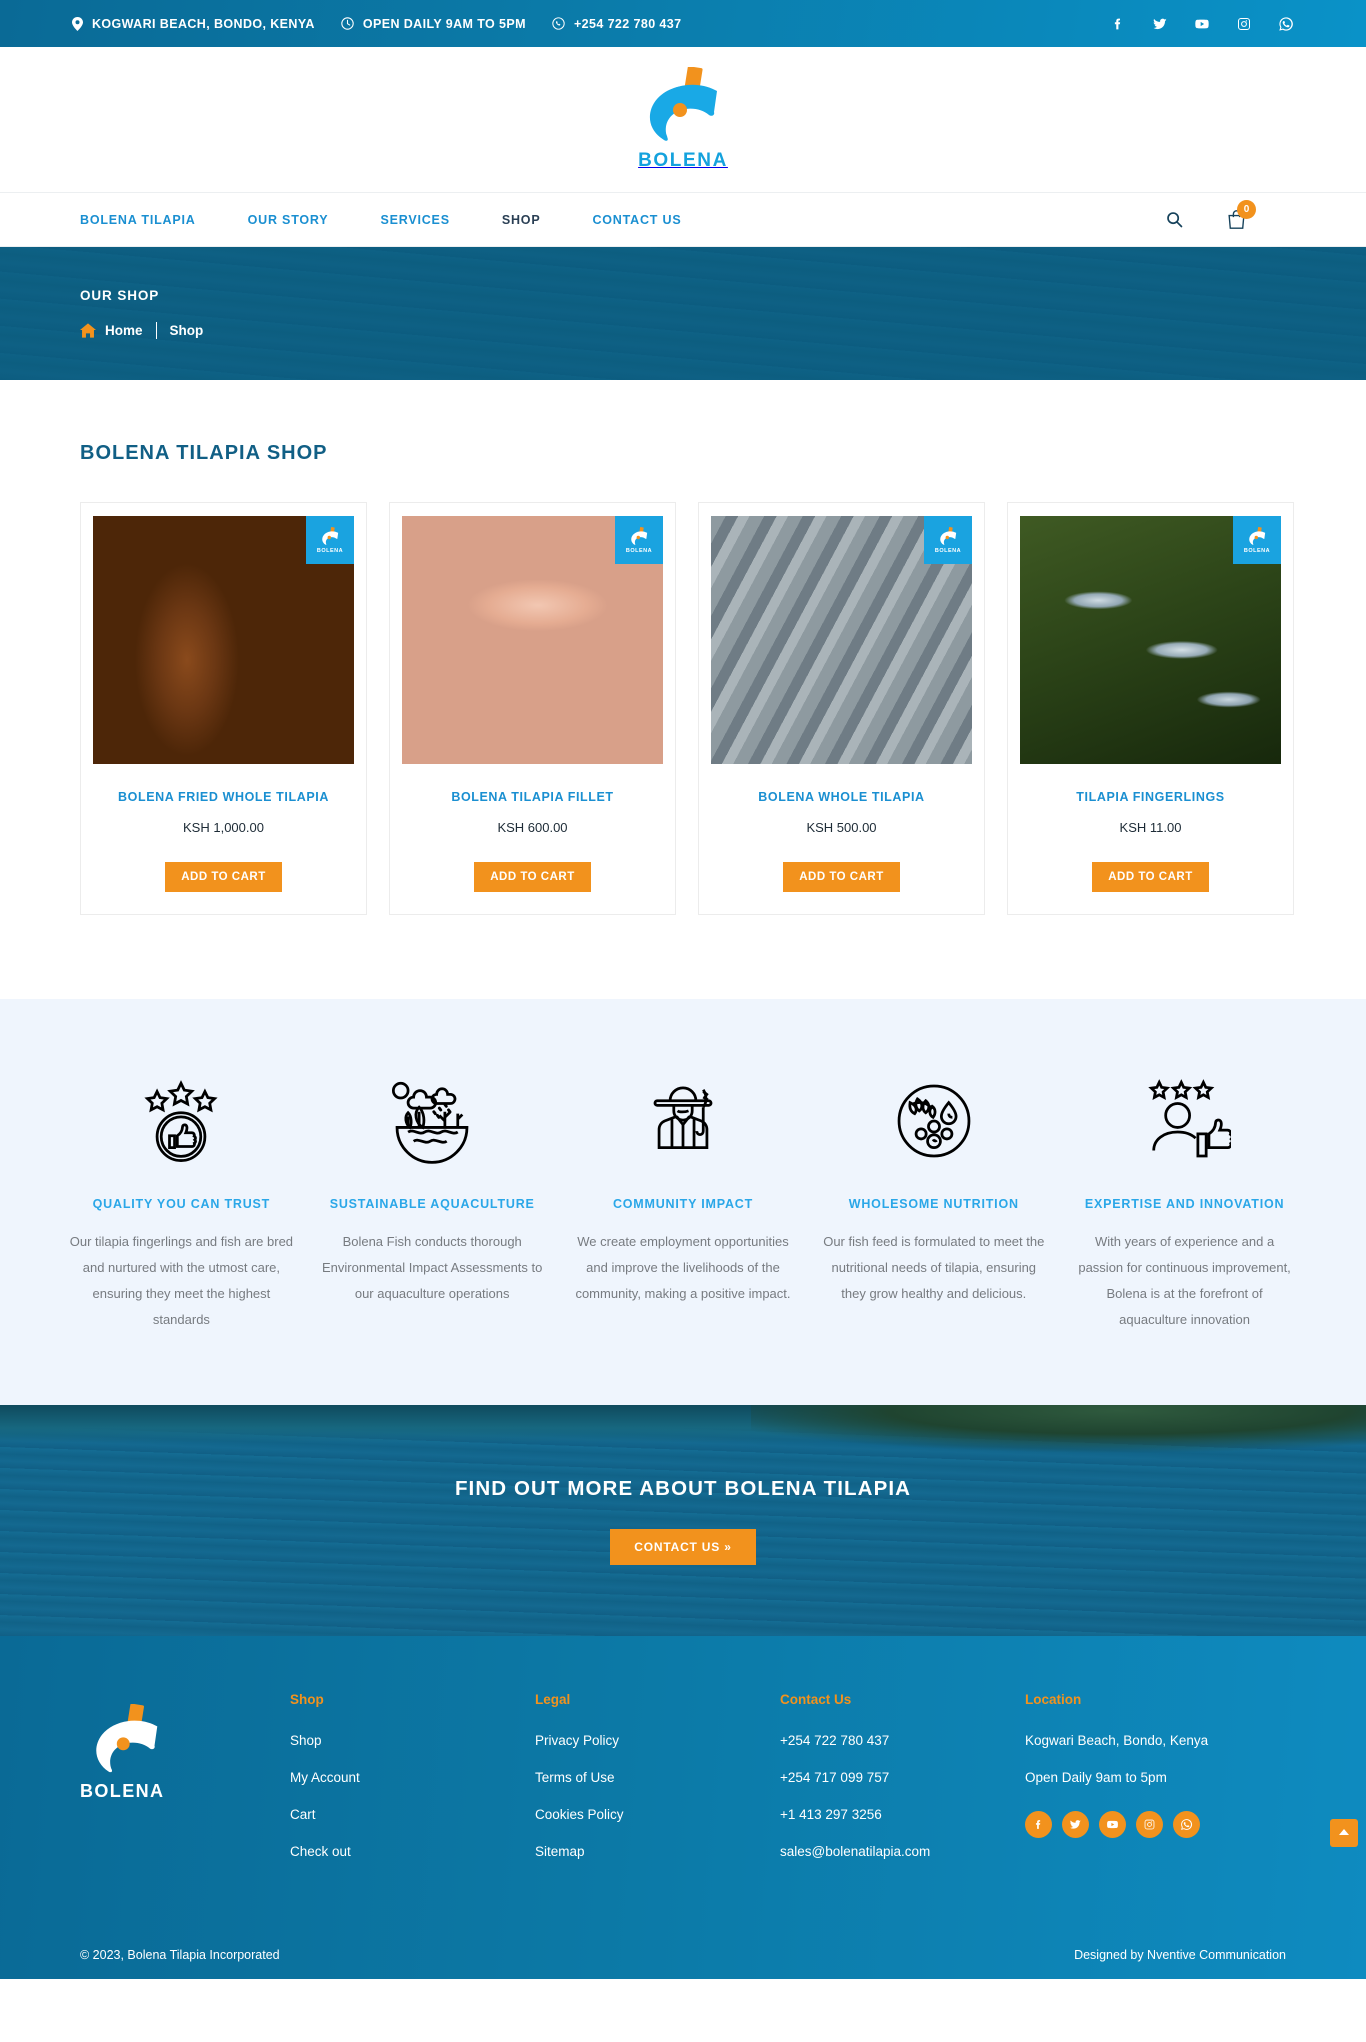 This screenshot has width=1366, height=2042. What do you see at coordinates (657, 1777) in the screenshot?
I see `footer-link: Terms of Use` at bounding box center [657, 1777].